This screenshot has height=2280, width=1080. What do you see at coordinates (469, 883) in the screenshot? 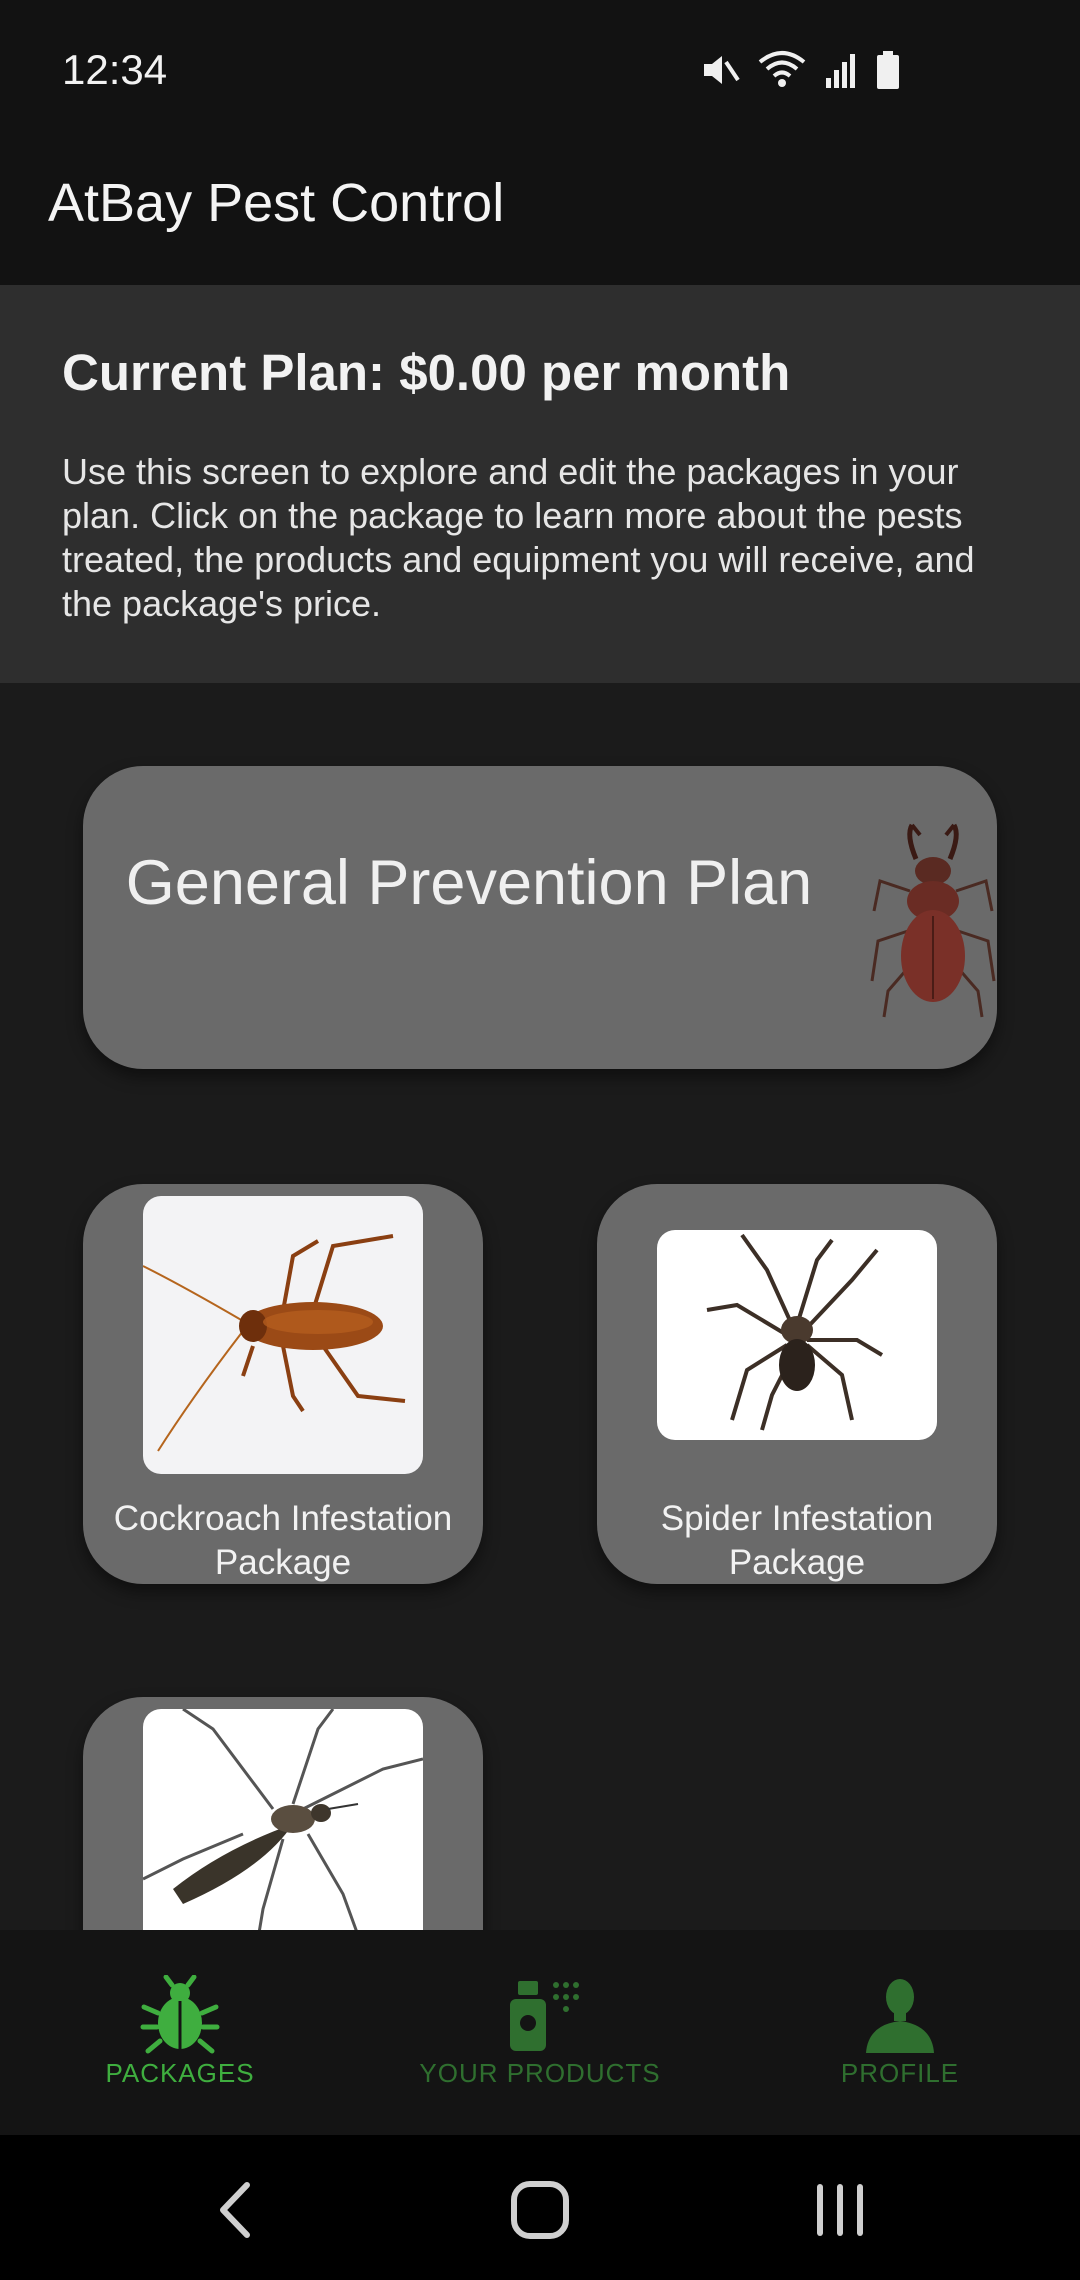
I see `general-plan-label: General Prevention Plan` at bounding box center [469, 883].